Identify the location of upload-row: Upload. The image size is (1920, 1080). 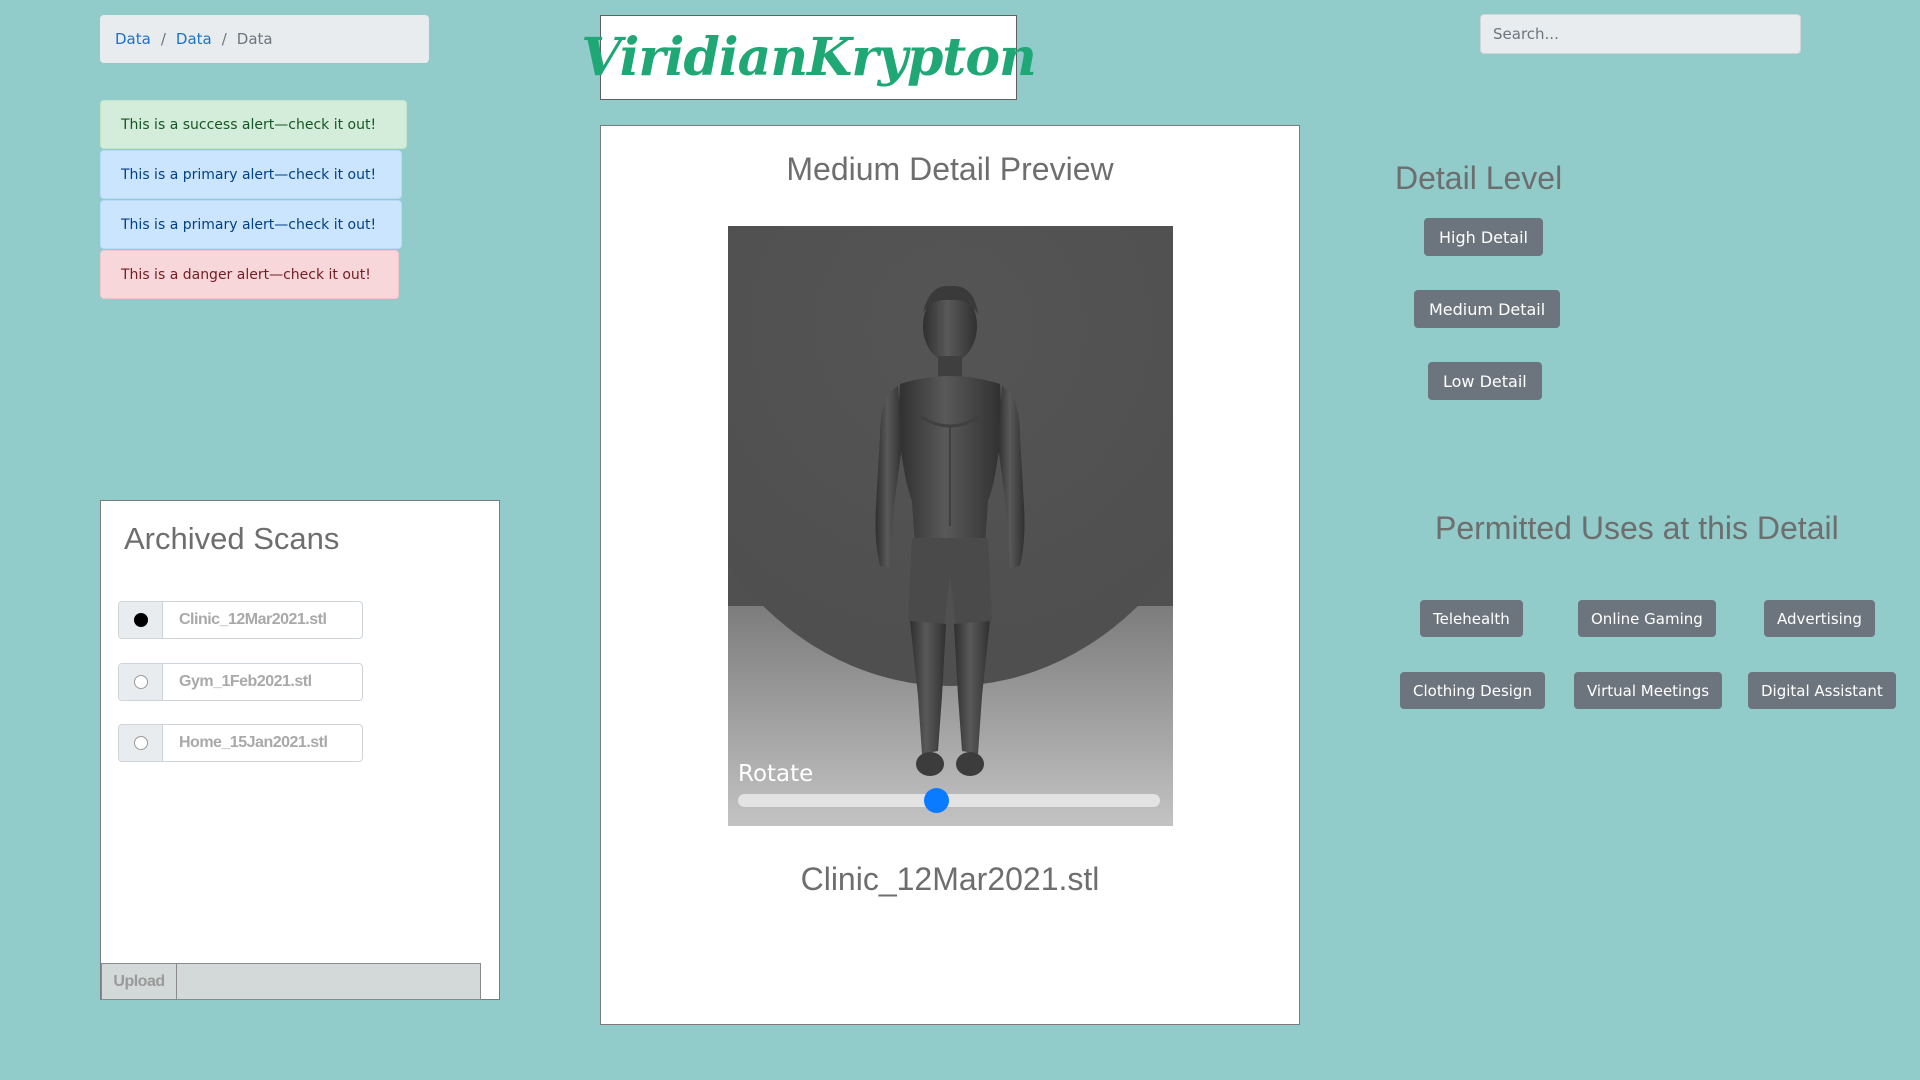
(291, 981).